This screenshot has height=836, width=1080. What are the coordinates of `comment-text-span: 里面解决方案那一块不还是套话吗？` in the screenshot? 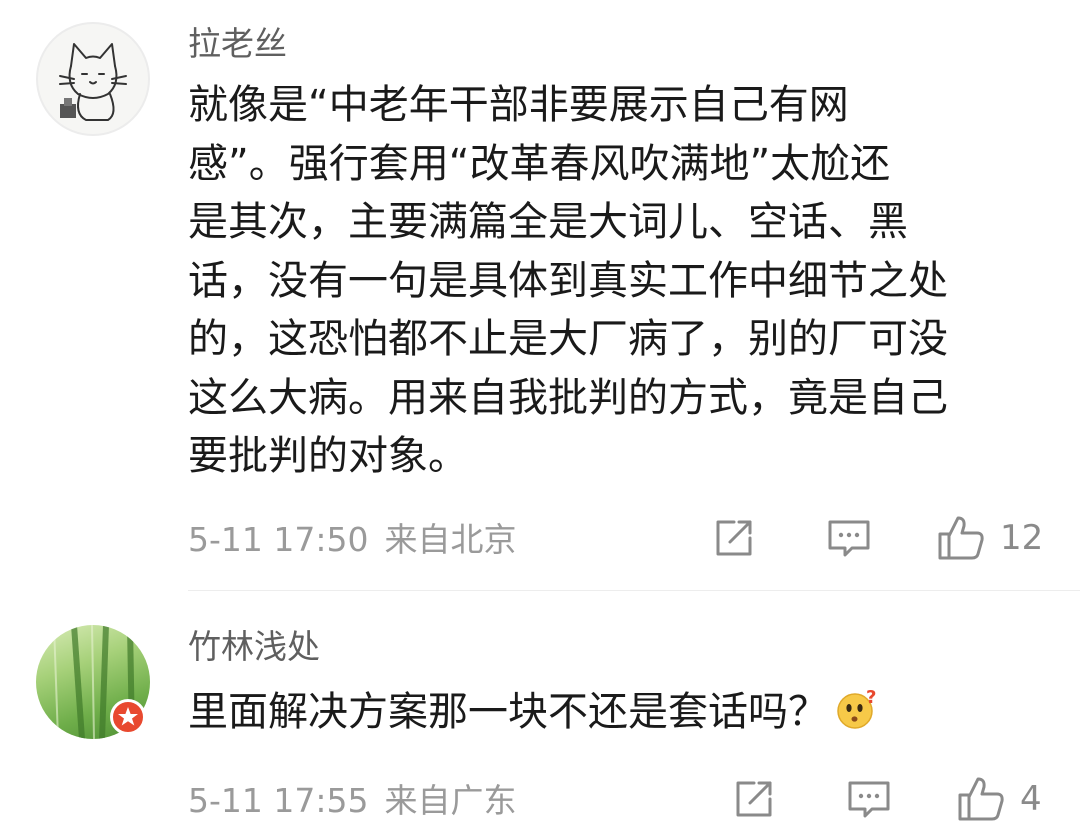 It's located at (508, 712).